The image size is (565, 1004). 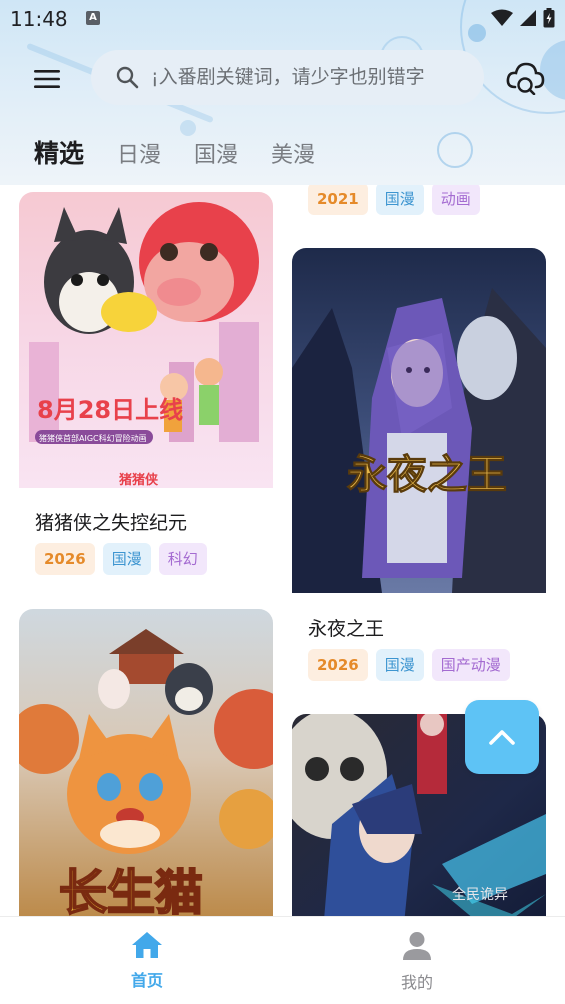 I want to click on status-bar: 11:48 A, so click(x=282, y=18).